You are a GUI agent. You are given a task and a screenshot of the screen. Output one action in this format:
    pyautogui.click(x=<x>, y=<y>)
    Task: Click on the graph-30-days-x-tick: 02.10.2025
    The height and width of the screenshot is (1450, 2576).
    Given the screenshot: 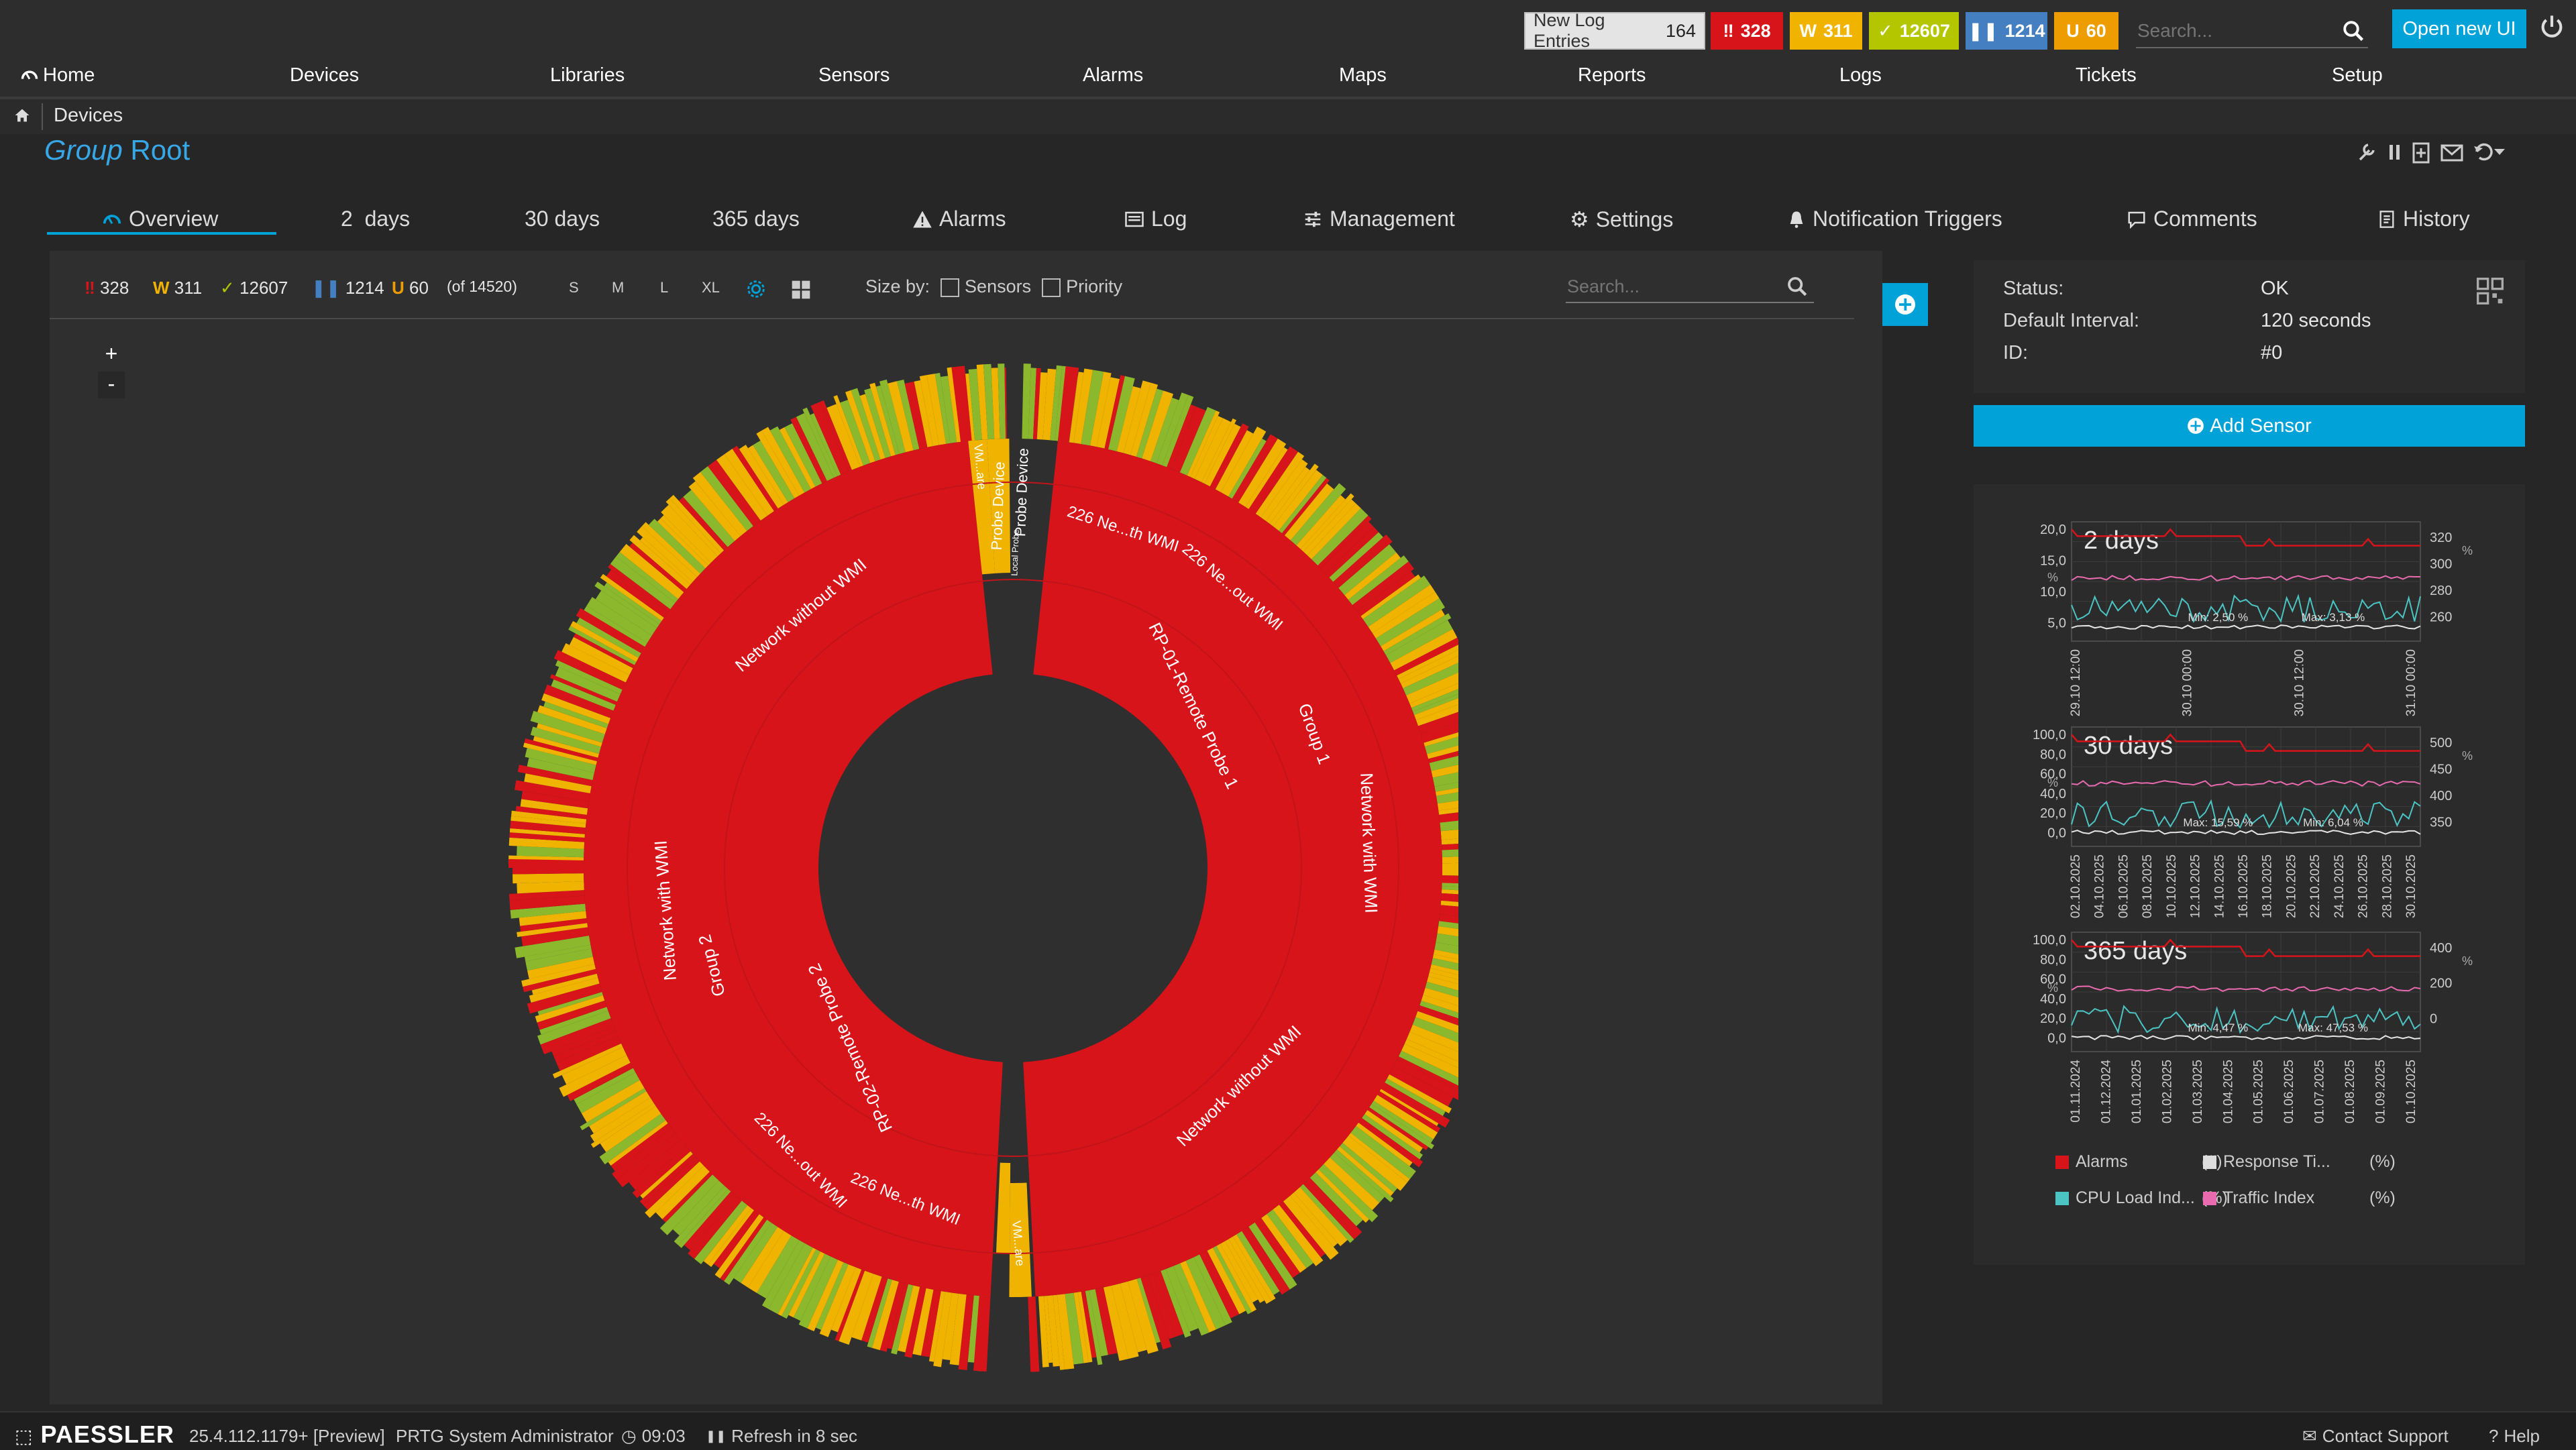 What is the action you would take?
    pyautogui.click(x=2076, y=886)
    